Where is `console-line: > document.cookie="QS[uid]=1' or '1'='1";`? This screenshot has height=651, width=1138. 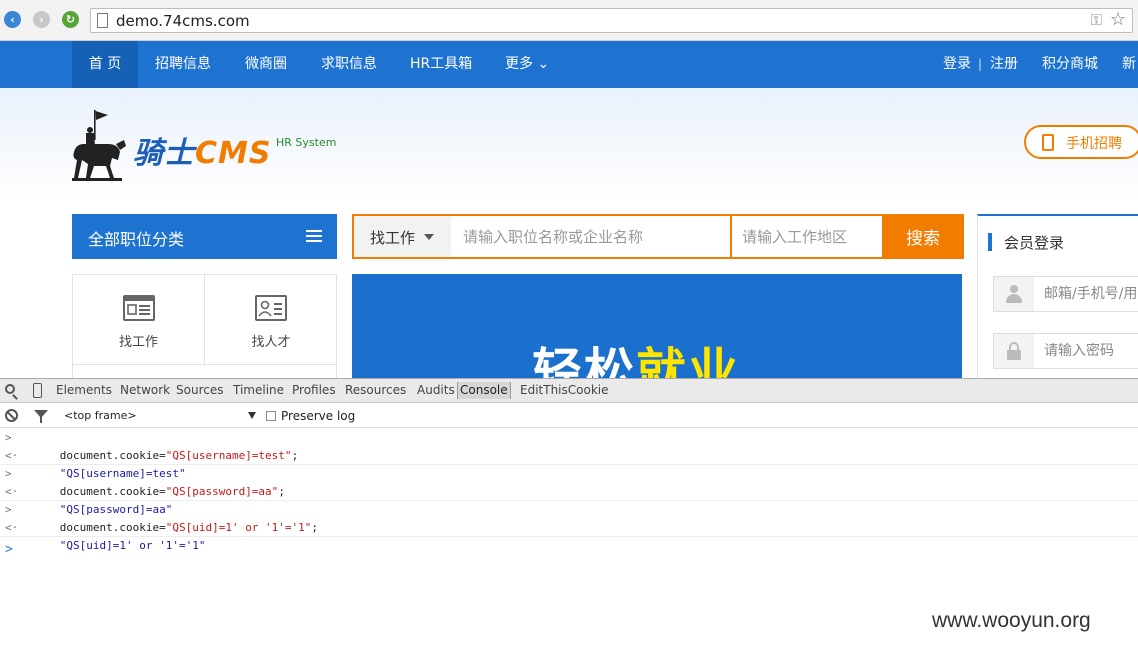 console-line: > document.cookie="QS[uid]=1' or '1'='1"; is located at coordinates (569, 517).